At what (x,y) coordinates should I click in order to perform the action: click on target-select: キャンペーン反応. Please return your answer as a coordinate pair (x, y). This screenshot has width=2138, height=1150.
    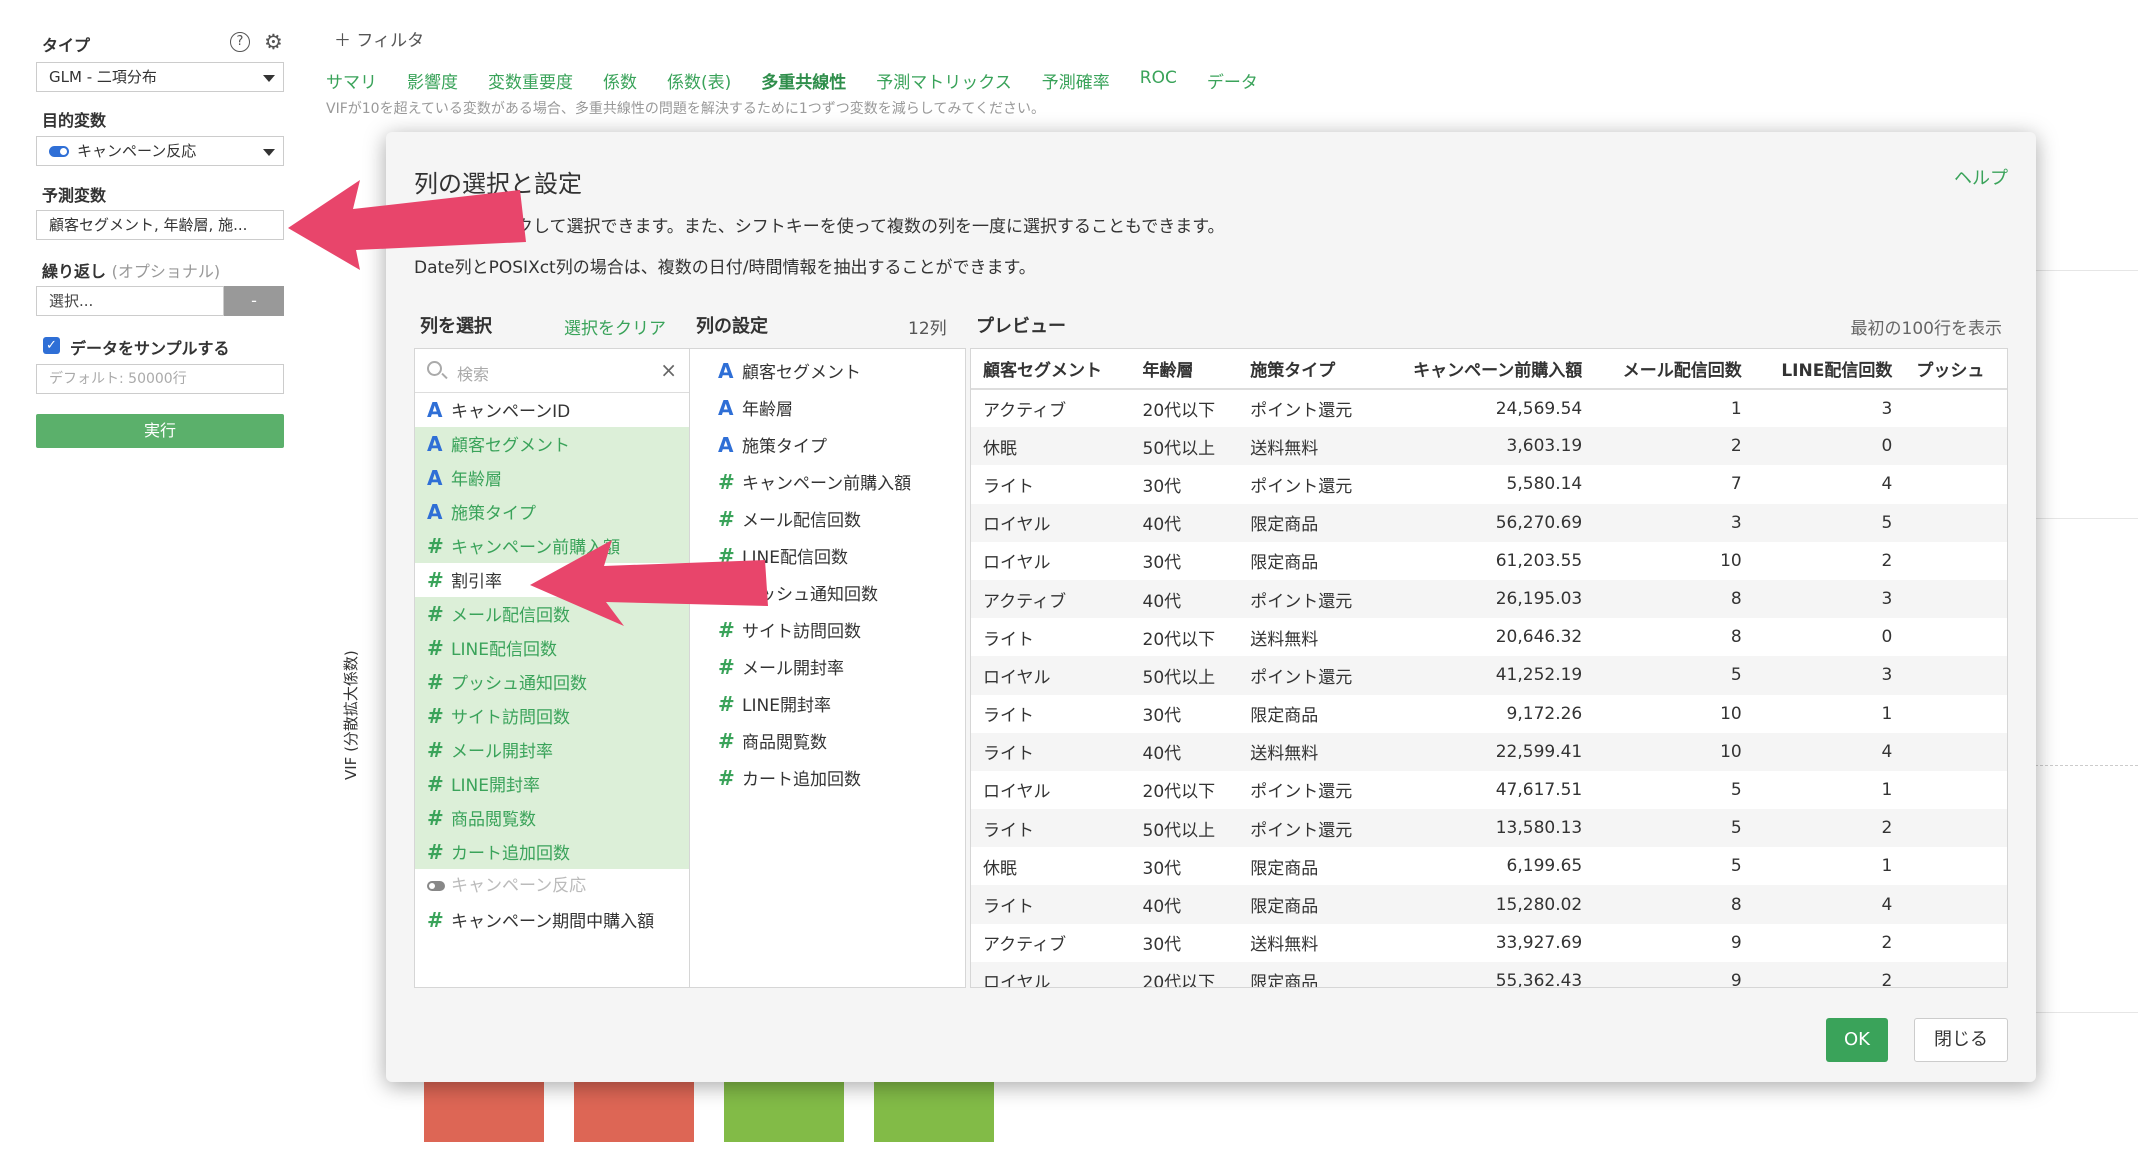
    Looking at the image, I should click on (160, 151).